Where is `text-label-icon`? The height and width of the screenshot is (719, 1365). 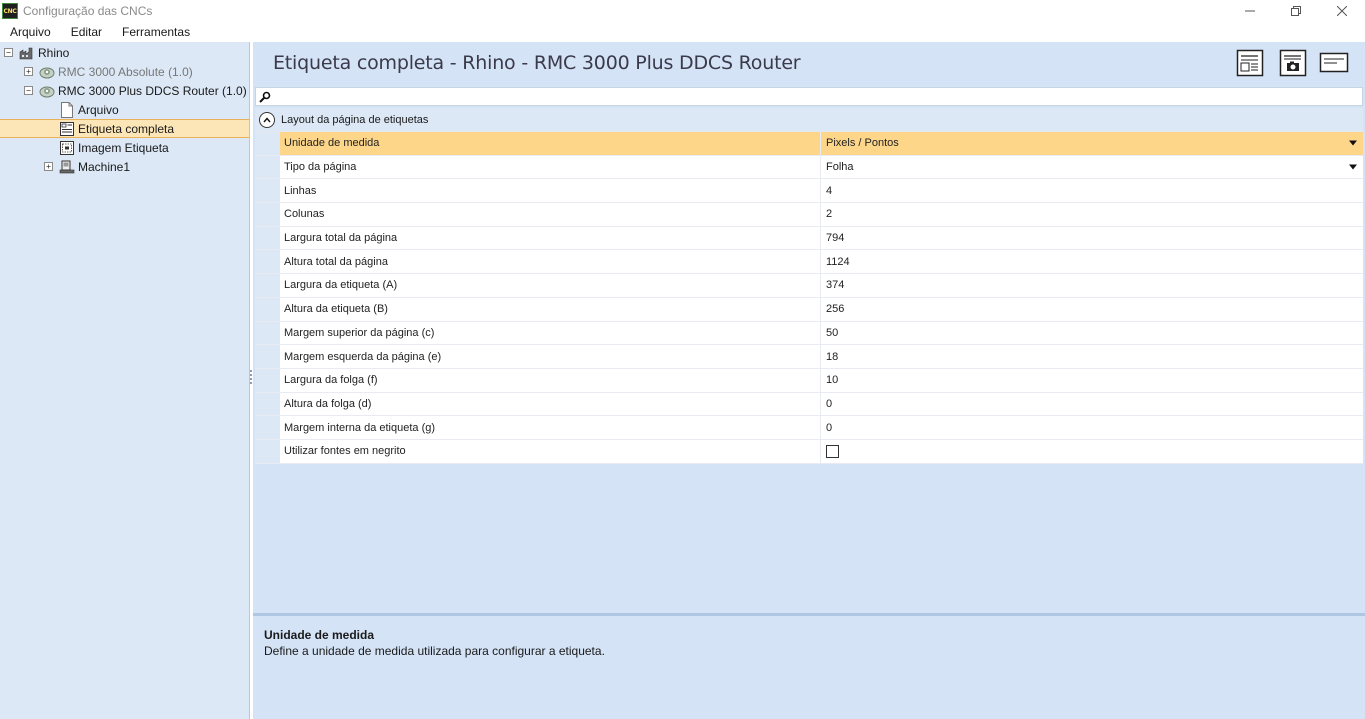 text-label-icon is located at coordinates (1334, 62).